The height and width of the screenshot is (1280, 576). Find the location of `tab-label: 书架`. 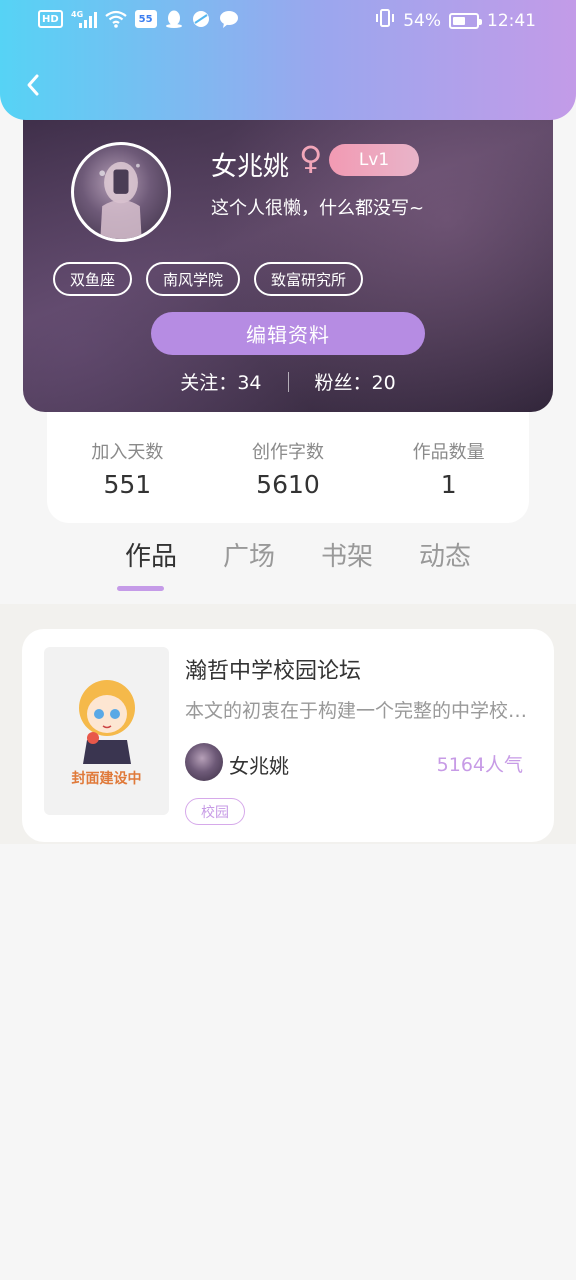

tab-label: 书架 is located at coordinates (346, 557).